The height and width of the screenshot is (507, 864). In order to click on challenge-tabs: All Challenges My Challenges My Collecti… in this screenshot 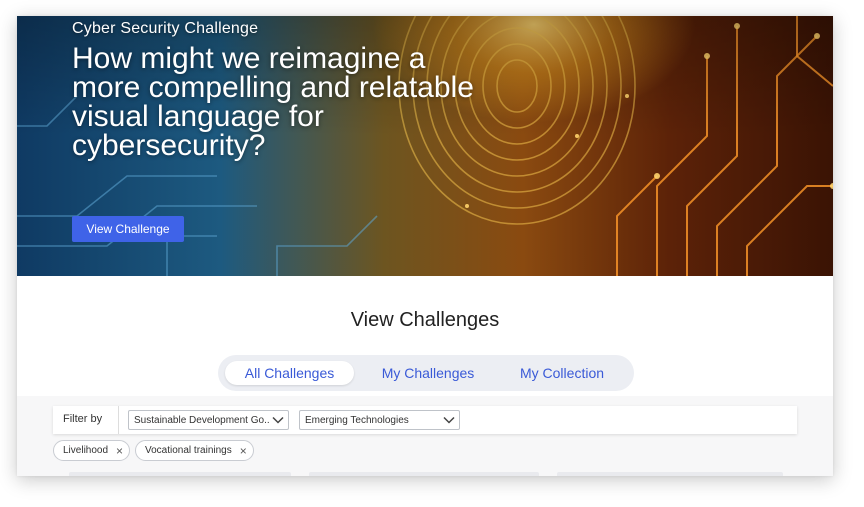, I will do `click(426, 373)`.